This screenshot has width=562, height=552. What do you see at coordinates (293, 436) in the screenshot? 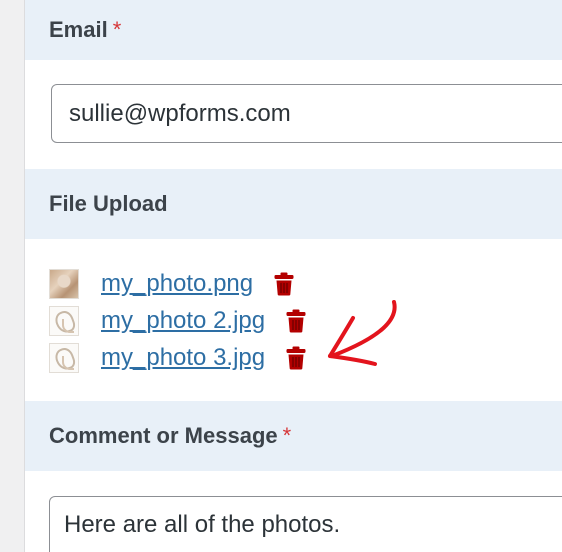
I see `comment-field-header: Comment or Message *` at bounding box center [293, 436].